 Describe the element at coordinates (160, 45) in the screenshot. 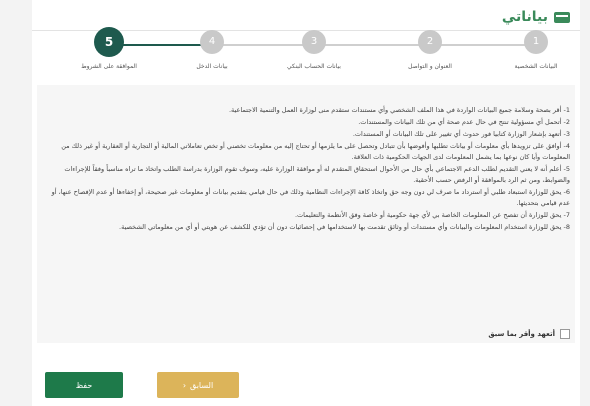

I see `stepper-track-active` at that location.